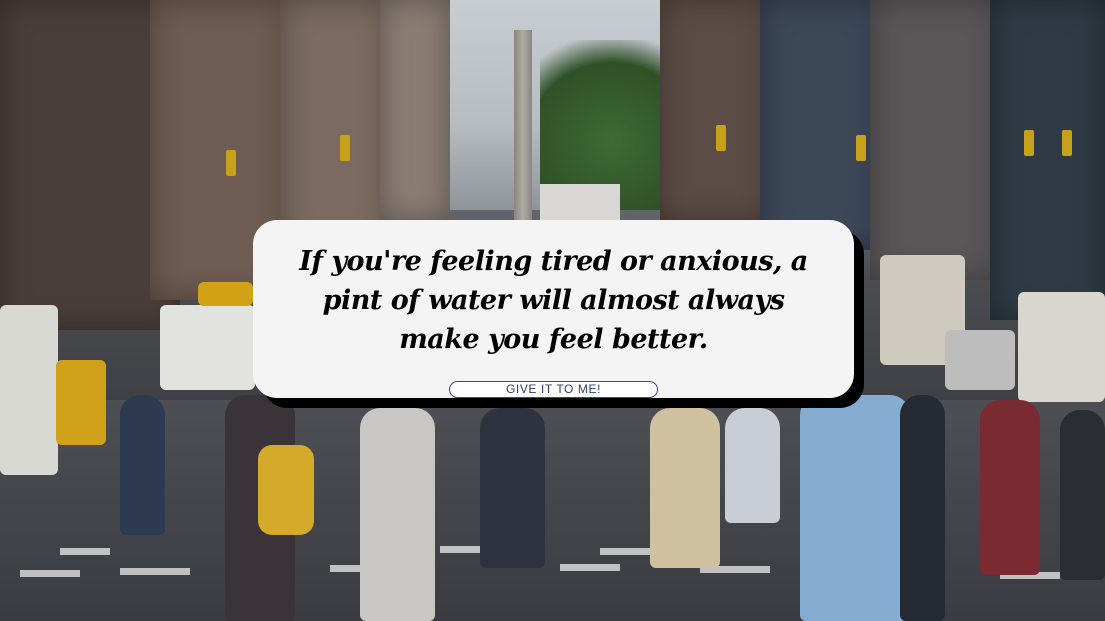  Describe the element at coordinates (980, 360) in the screenshot. I see `car` at that location.